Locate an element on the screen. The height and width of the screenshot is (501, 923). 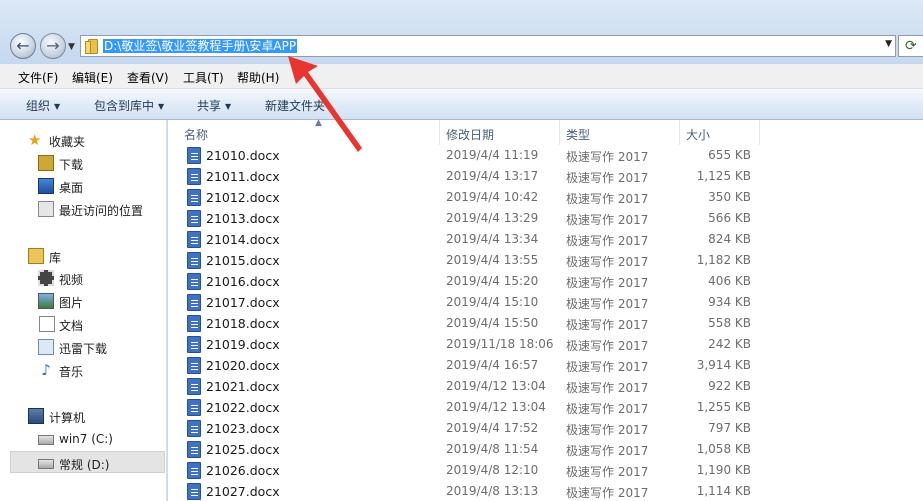
table-row: 21017.docx 2019/4/4 15:10 极速写作 2017 934 KB is located at coordinates (545, 302).